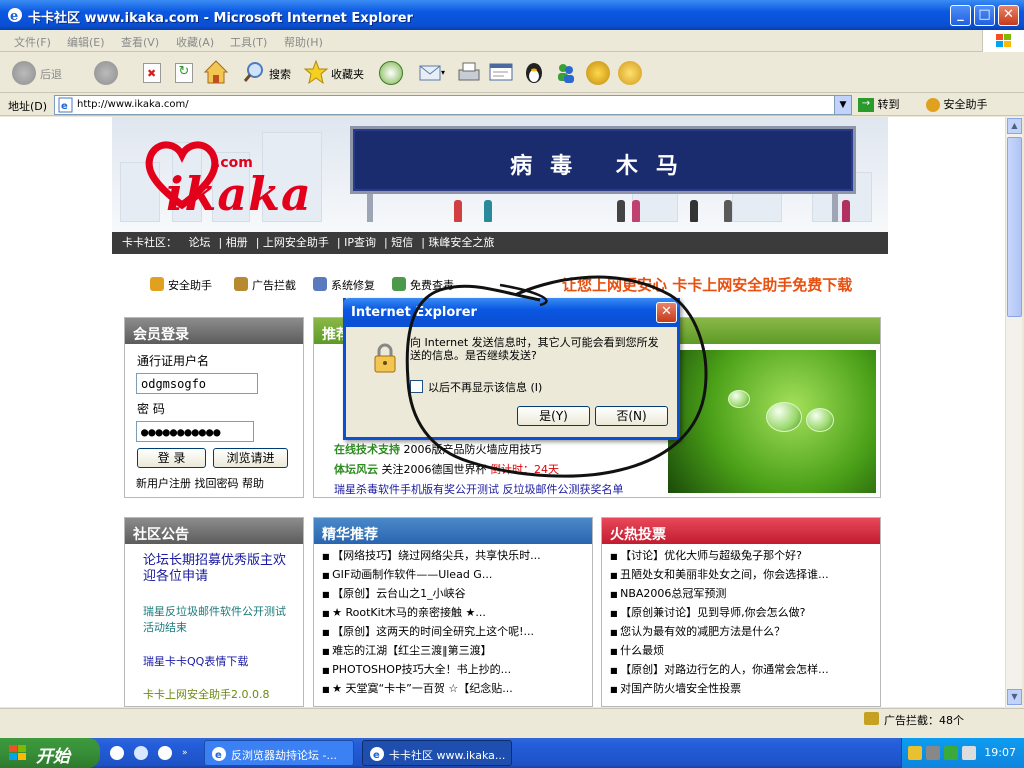  What do you see at coordinates (140, 42) in the screenshot?
I see `menu-view: 查看(V)` at bounding box center [140, 42].